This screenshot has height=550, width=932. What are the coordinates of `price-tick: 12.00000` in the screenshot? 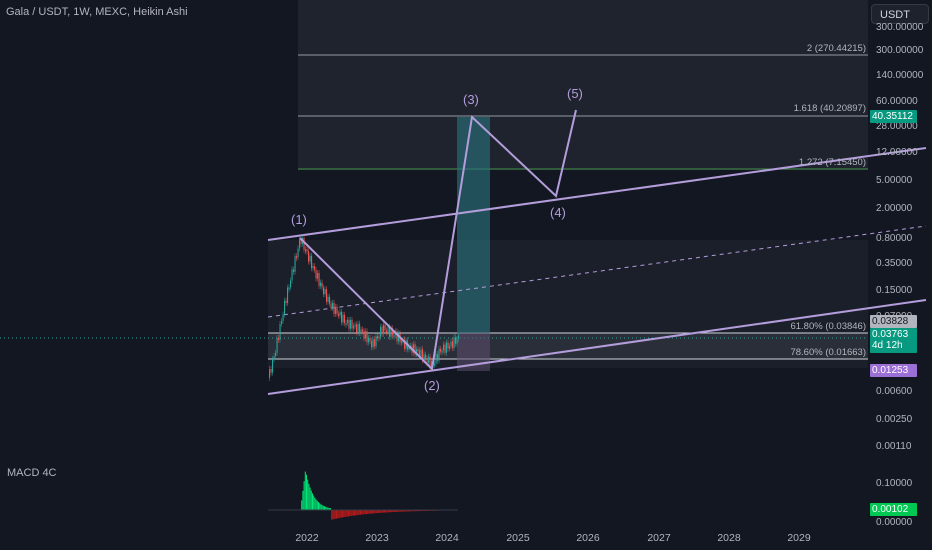 It's located at (897, 152).